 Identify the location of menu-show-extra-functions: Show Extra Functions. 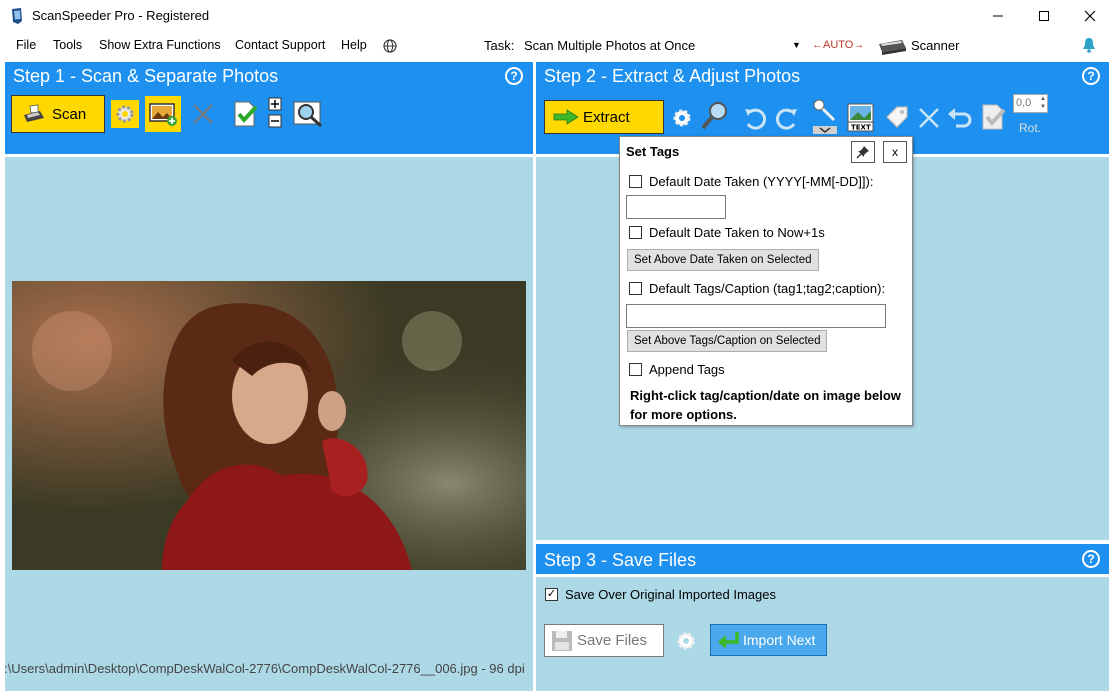
(160, 45).